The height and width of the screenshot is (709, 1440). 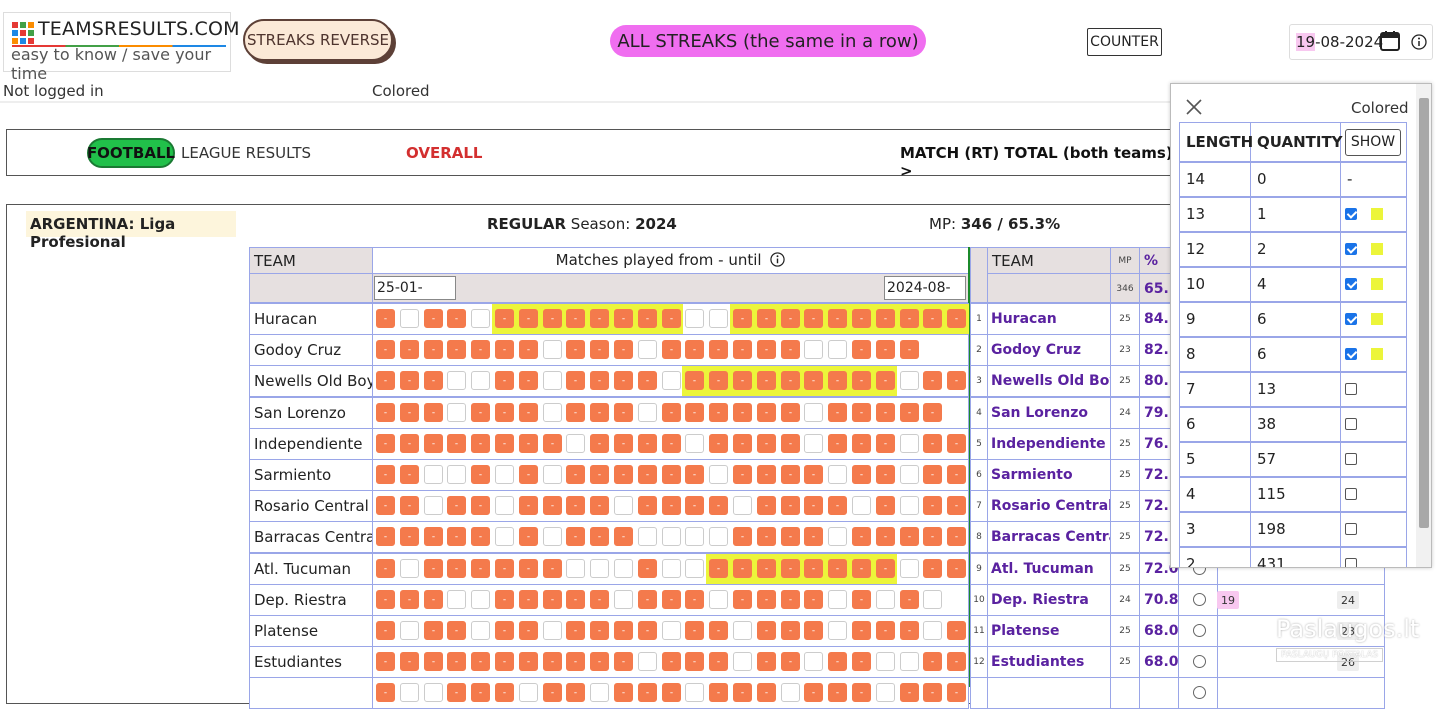 I want to click on team-link: Sarmiento, so click(x=1049, y=475).